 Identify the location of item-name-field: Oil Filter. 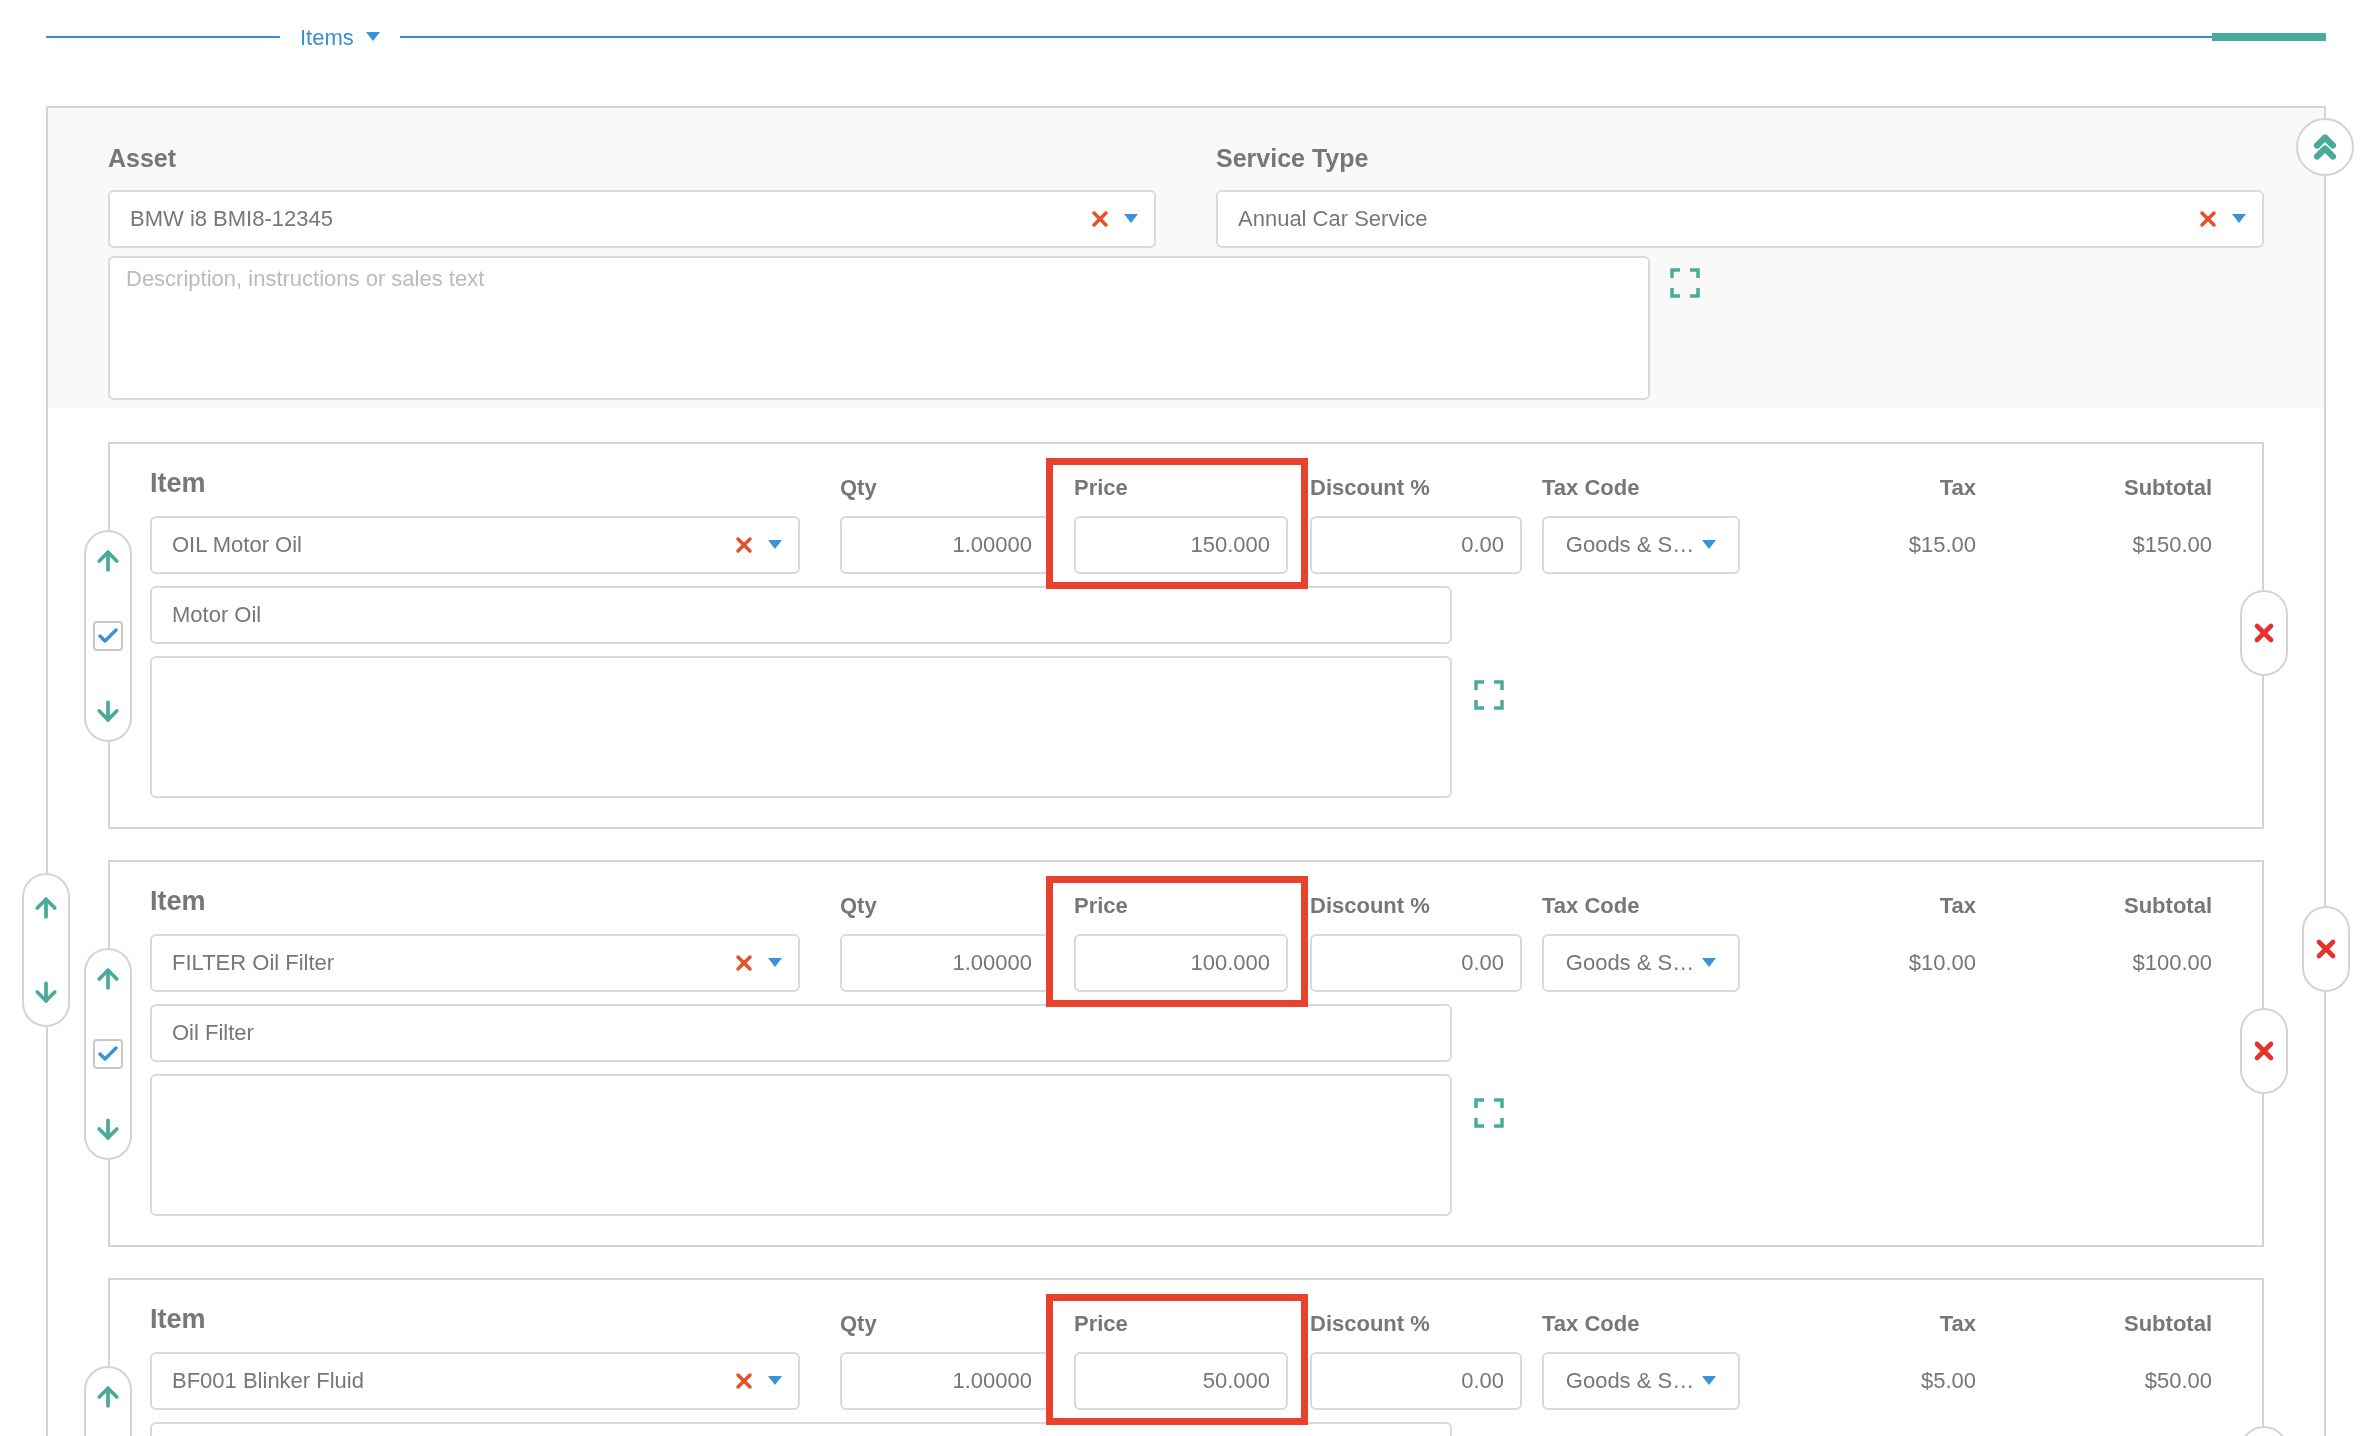
(801, 1032).